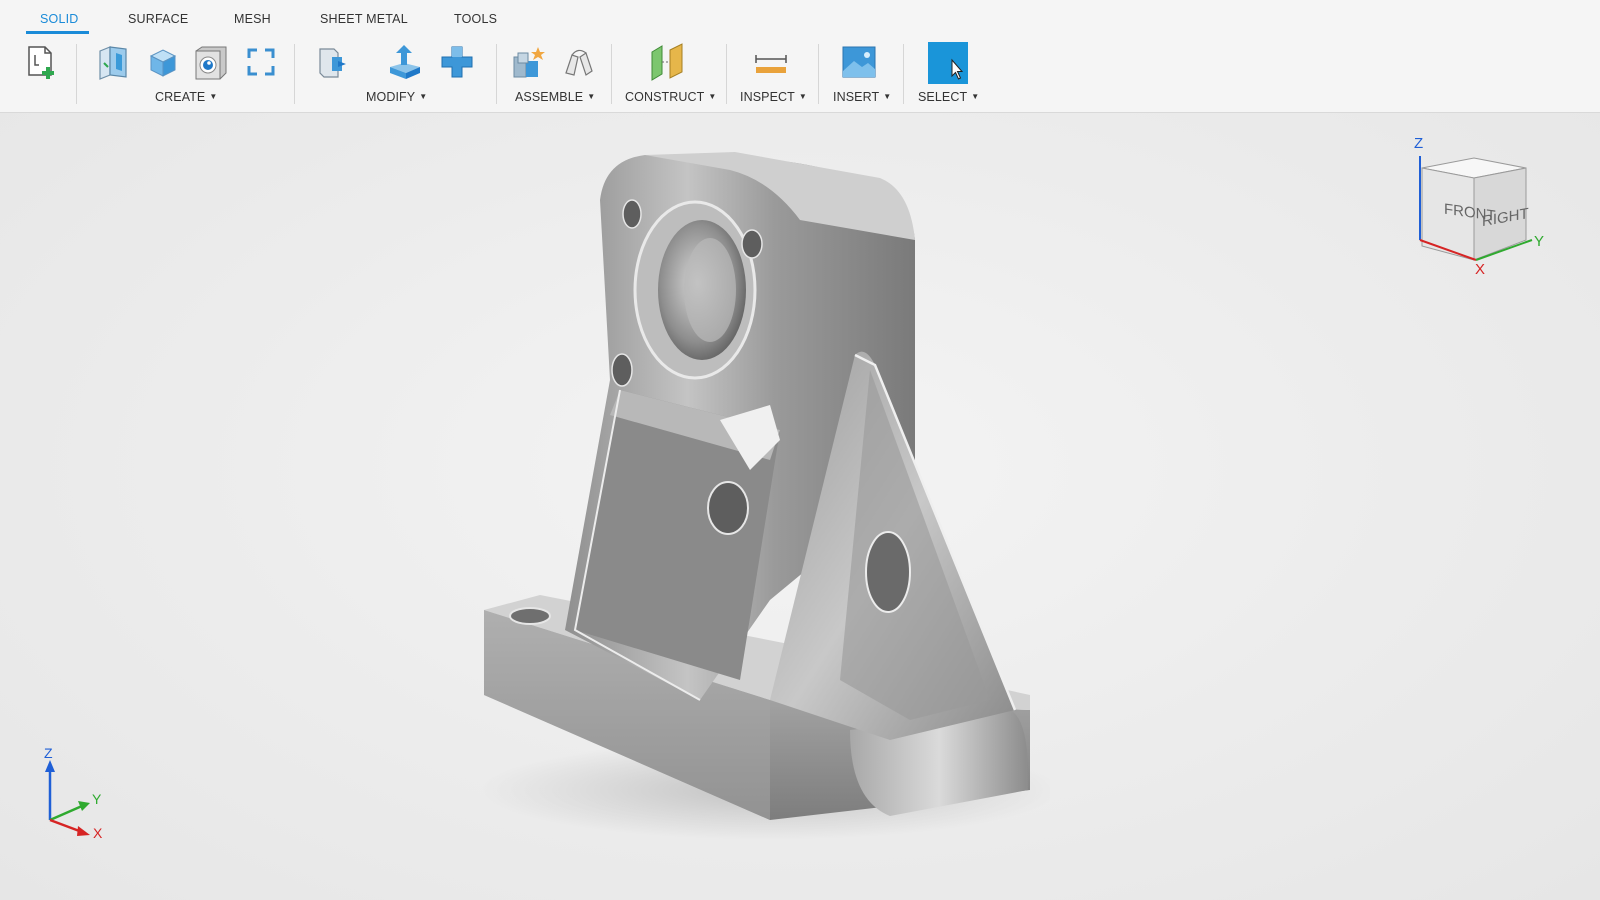  What do you see at coordinates (391, 97) in the screenshot?
I see `modify-label: MODIFY` at bounding box center [391, 97].